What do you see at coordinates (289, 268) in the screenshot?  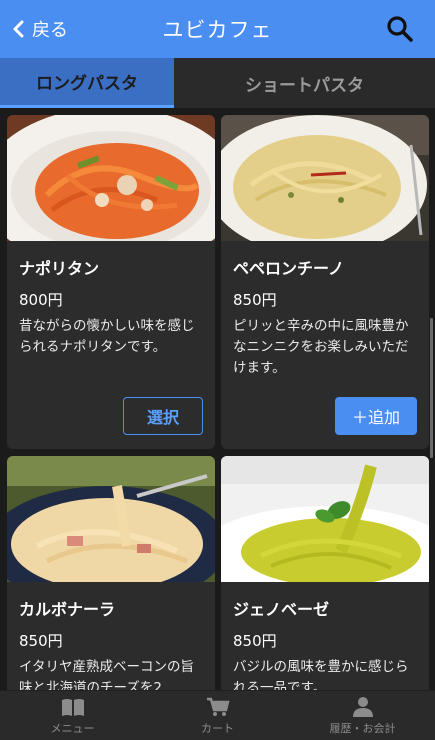 I see `item-name: ペペロンチーノ` at bounding box center [289, 268].